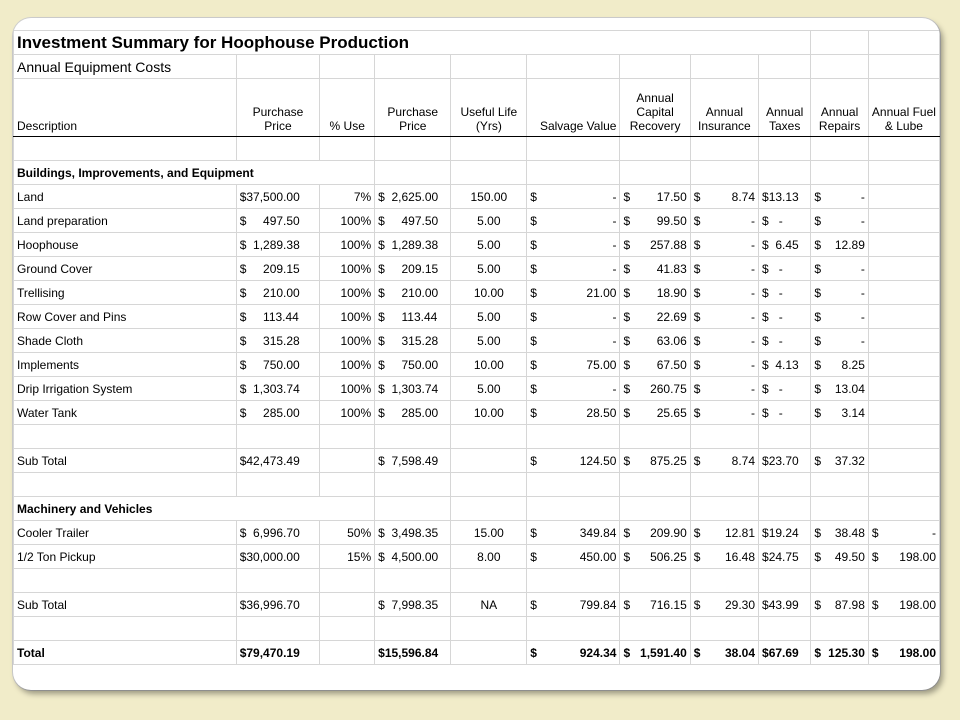 The image size is (960, 720). Describe the element at coordinates (839, 388) in the screenshot. I see `cell-repairs: $13.04` at that location.